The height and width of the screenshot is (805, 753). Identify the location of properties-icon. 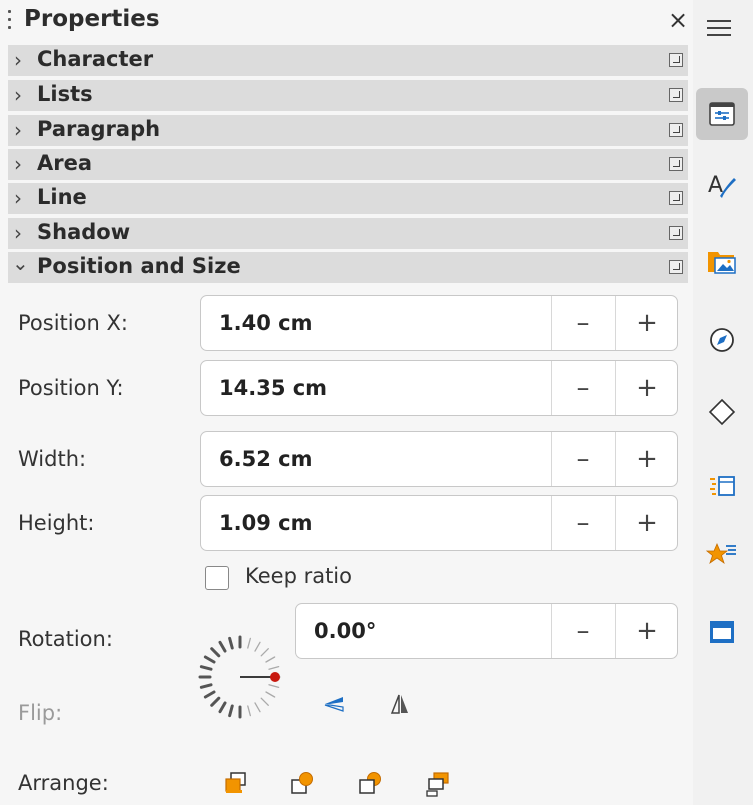
(722, 114).